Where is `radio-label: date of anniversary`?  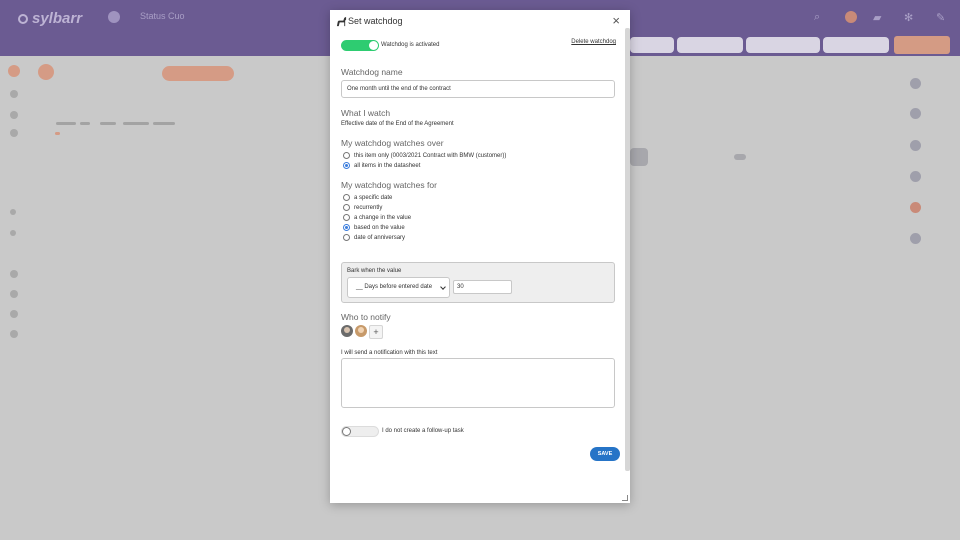 radio-label: date of anniversary is located at coordinates (380, 237).